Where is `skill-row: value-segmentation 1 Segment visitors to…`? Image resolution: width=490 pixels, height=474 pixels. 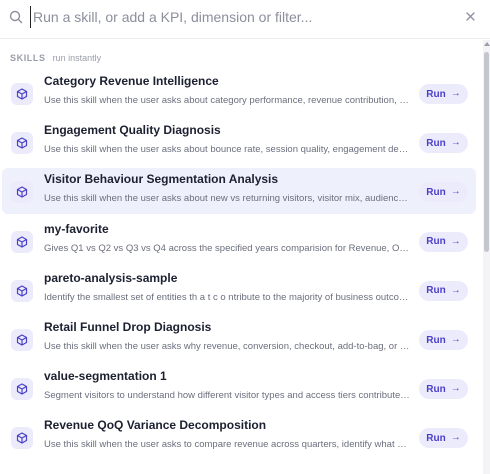 skill-row: value-segmentation 1 Segment visitors to… is located at coordinates (239, 388).